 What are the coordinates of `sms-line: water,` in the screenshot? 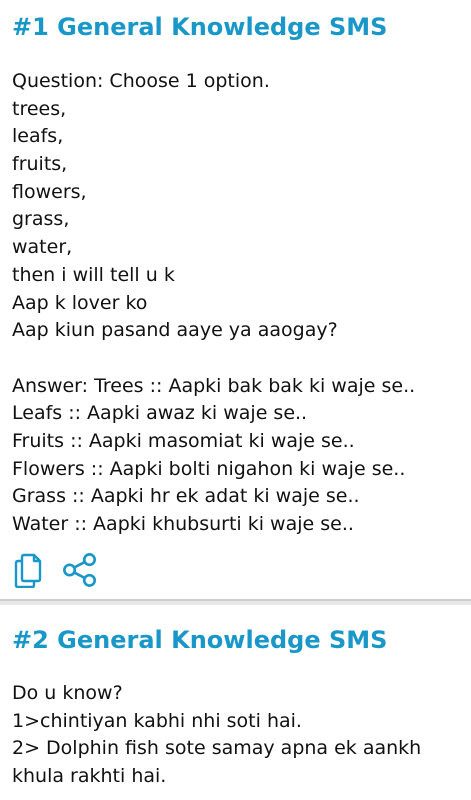 It's located at (42, 247).